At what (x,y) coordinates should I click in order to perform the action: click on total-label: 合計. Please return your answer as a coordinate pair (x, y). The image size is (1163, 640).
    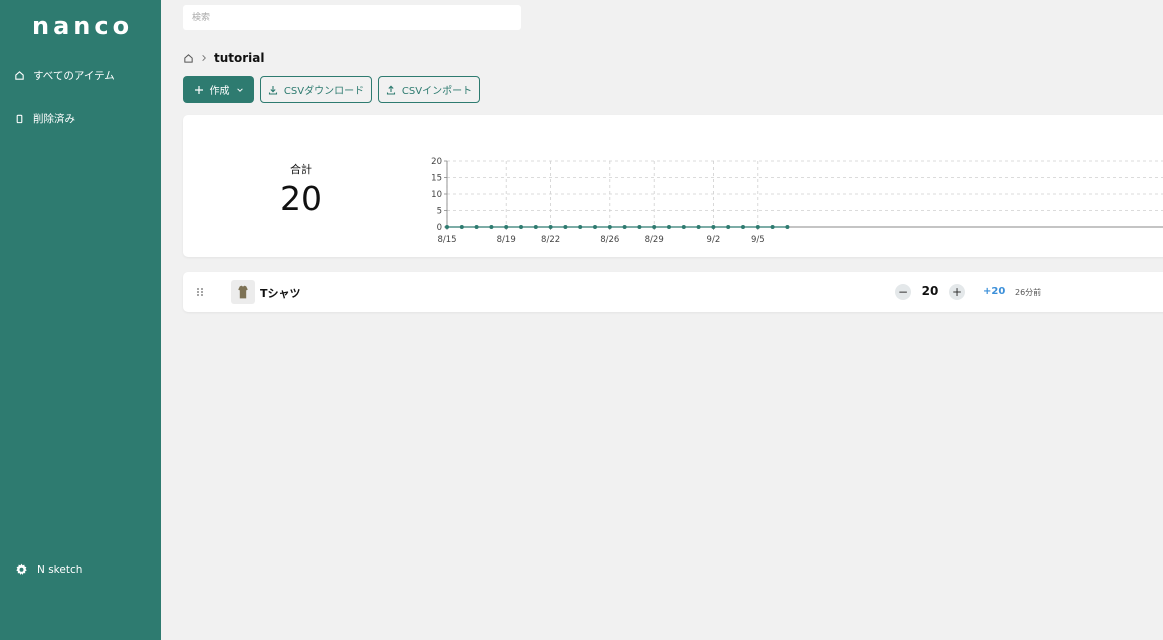
    Looking at the image, I should click on (301, 169).